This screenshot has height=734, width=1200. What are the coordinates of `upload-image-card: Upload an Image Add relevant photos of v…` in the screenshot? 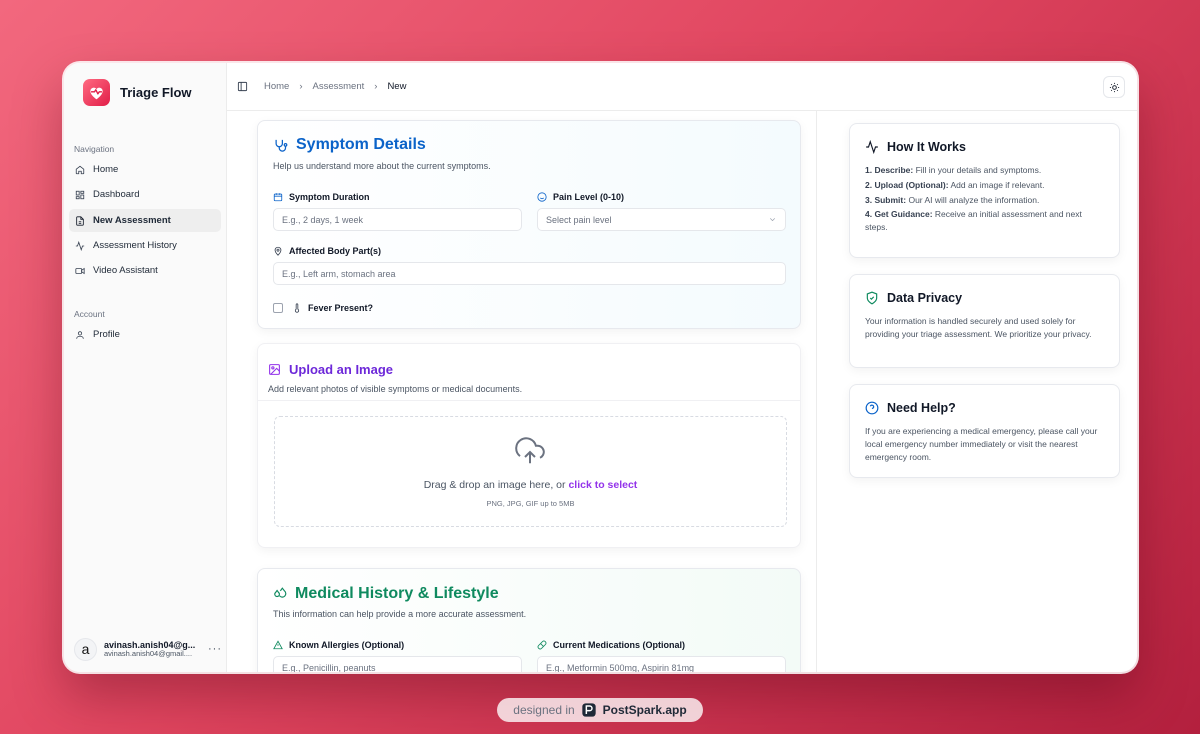 It's located at (529, 445).